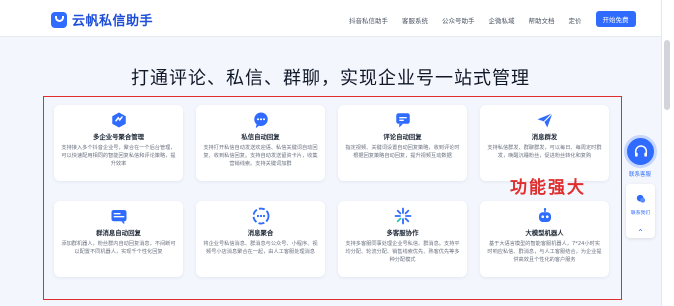 This screenshot has height=306, width=674. I want to click on section-headline: 打通评论、私信、群聊，实现企业号一站式管理, so click(330, 78).